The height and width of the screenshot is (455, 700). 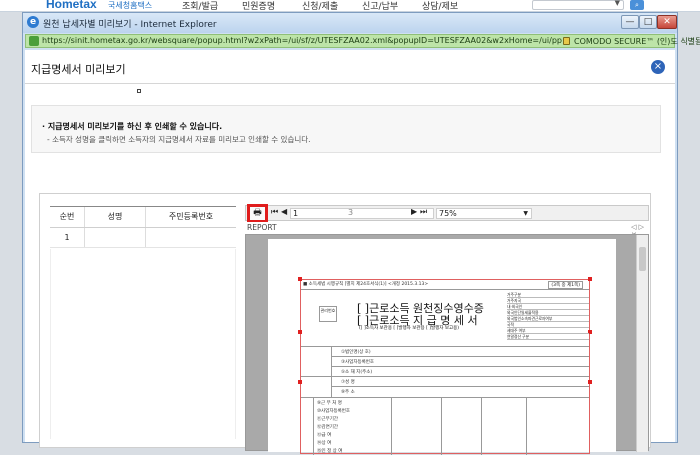 What do you see at coordinates (648, 22) in the screenshot?
I see `maximize-button: □` at bounding box center [648, 22].